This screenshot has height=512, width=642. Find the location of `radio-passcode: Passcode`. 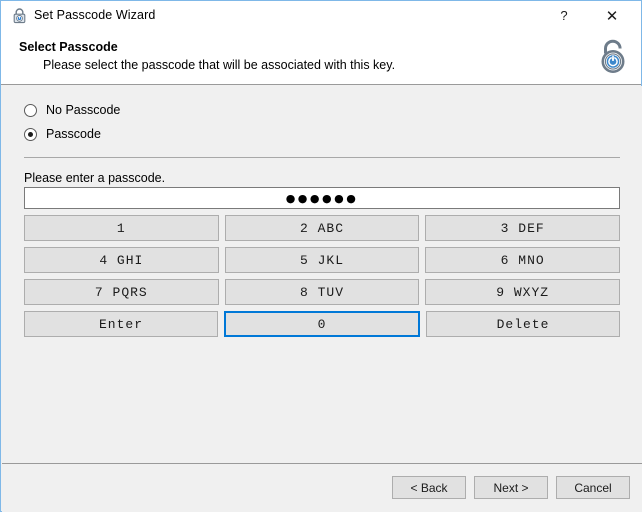

radio-passcode: Passcode is located at coordinates (62, 134).